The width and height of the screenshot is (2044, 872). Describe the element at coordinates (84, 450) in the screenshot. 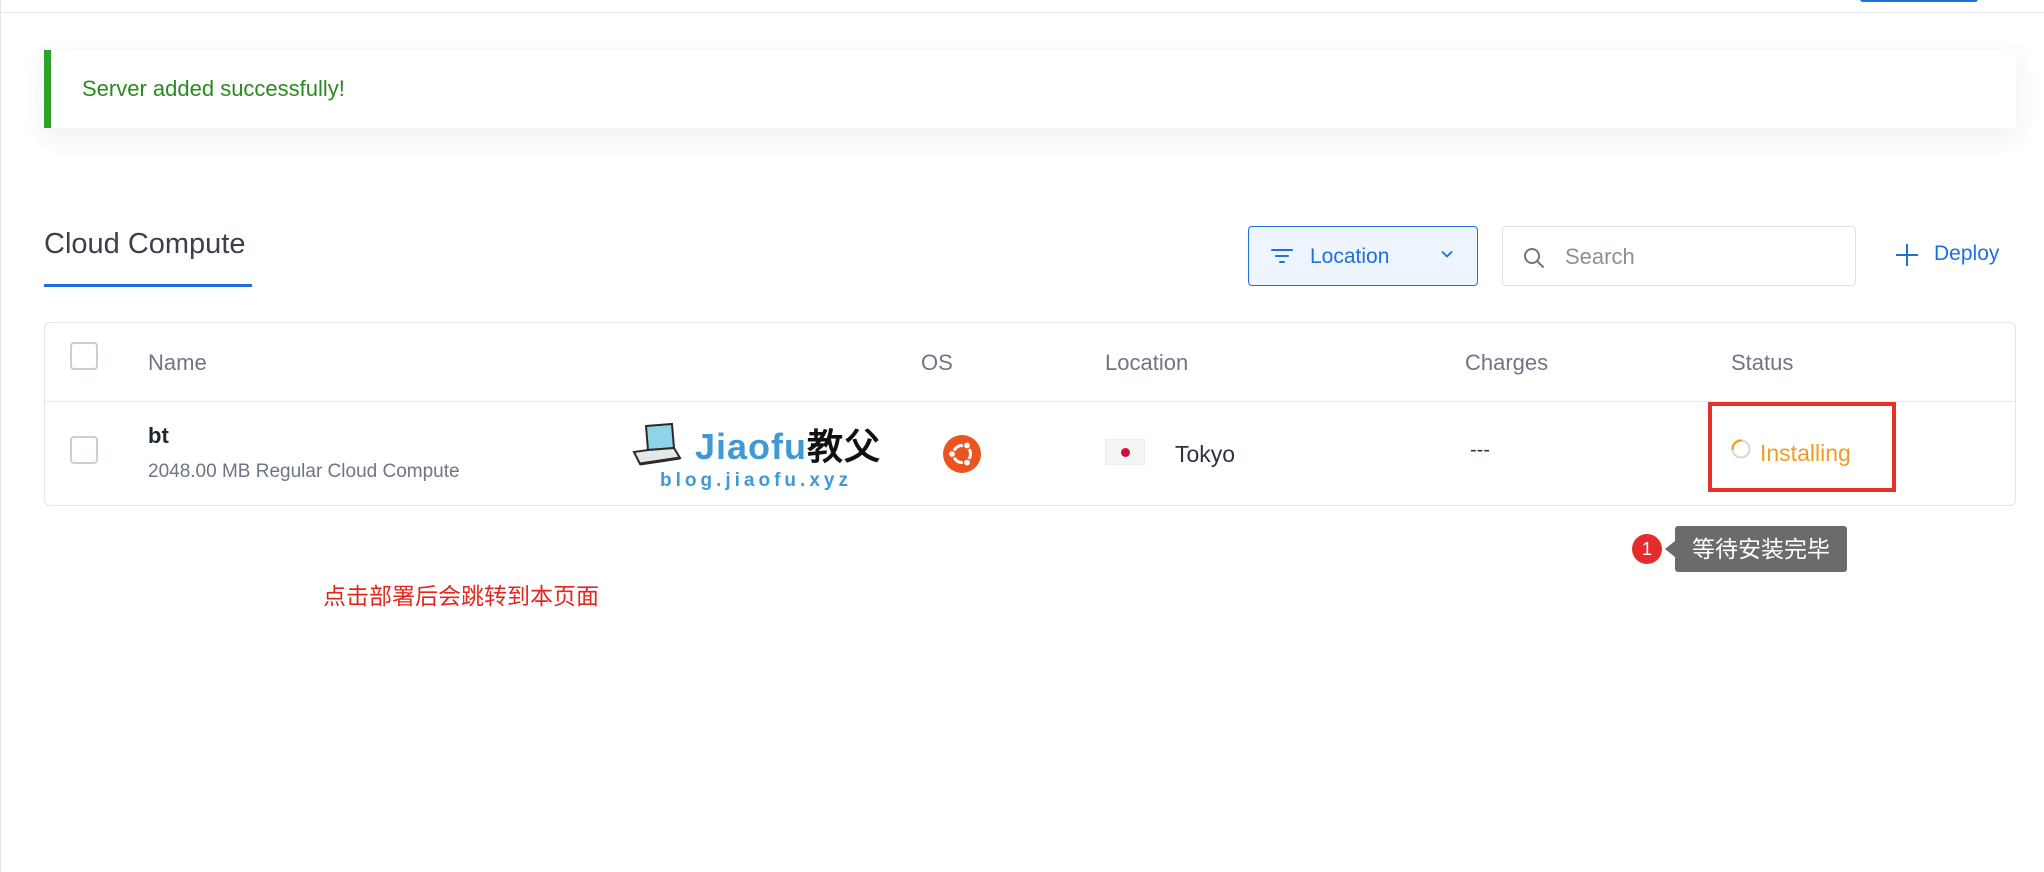

I see `row-checkbox` at that location.